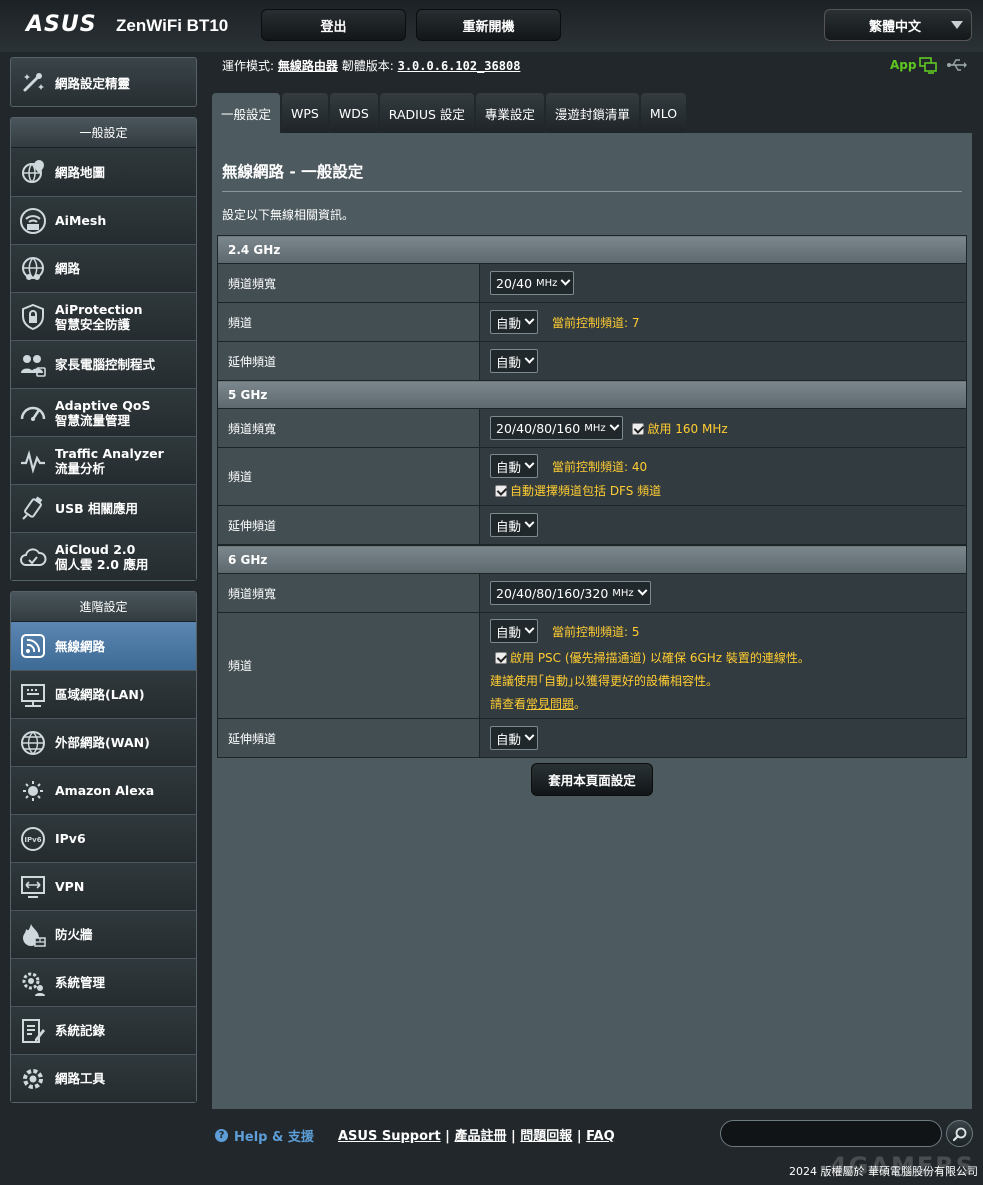  I want to click on nav-label: USB 相關應用, so click(96, 508).